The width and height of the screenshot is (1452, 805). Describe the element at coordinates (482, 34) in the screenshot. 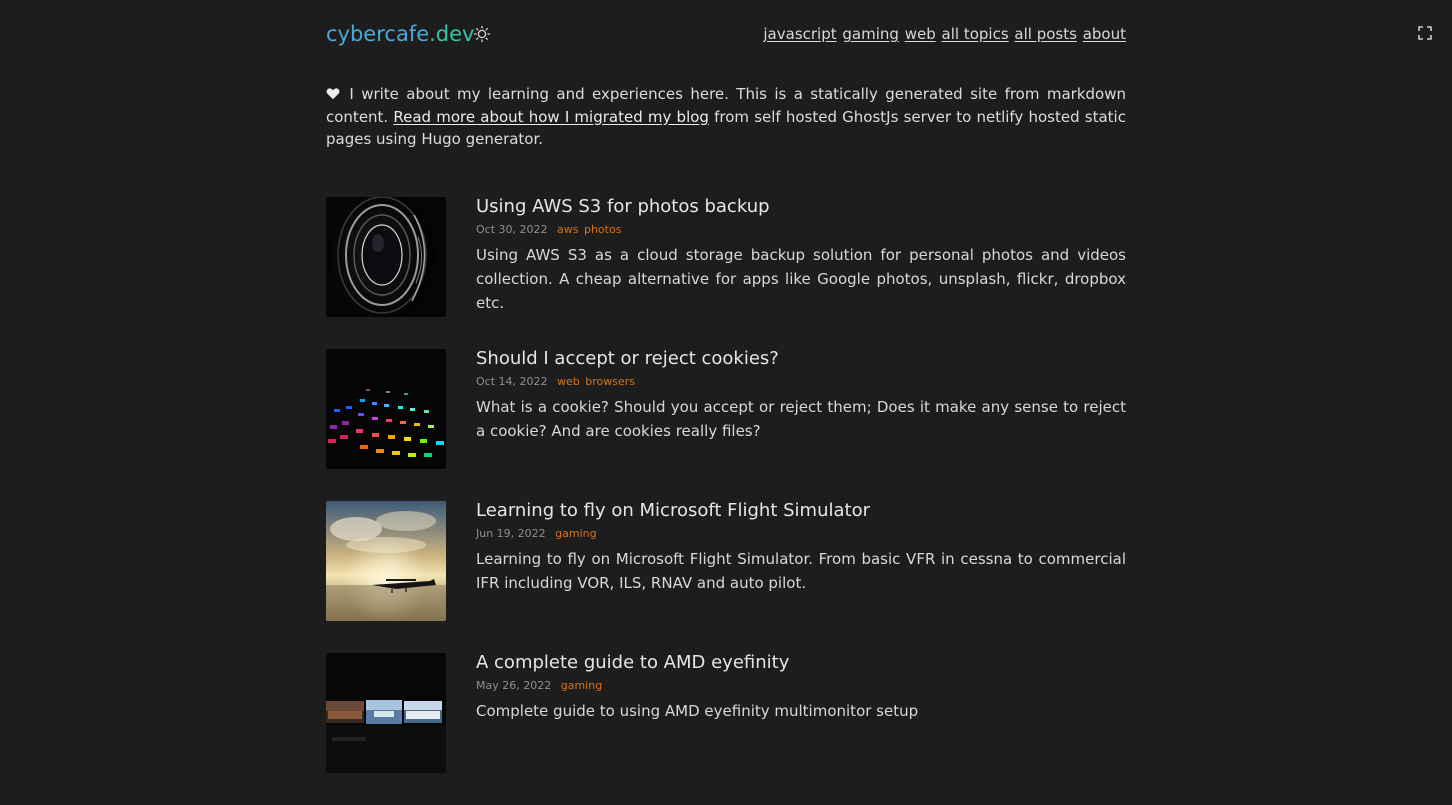

I see `sun-icon` at that location.